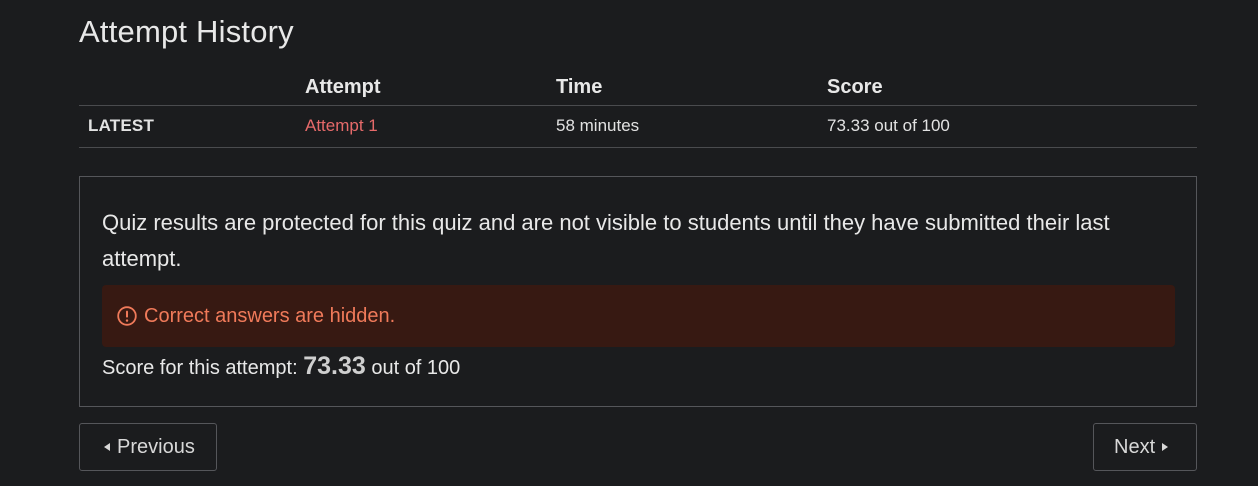 The height and width of the screenshot is (486, 1258). Describe the element at coordinates (691, 88) in the screenshot. I see `column-header-time: Time` at that location.